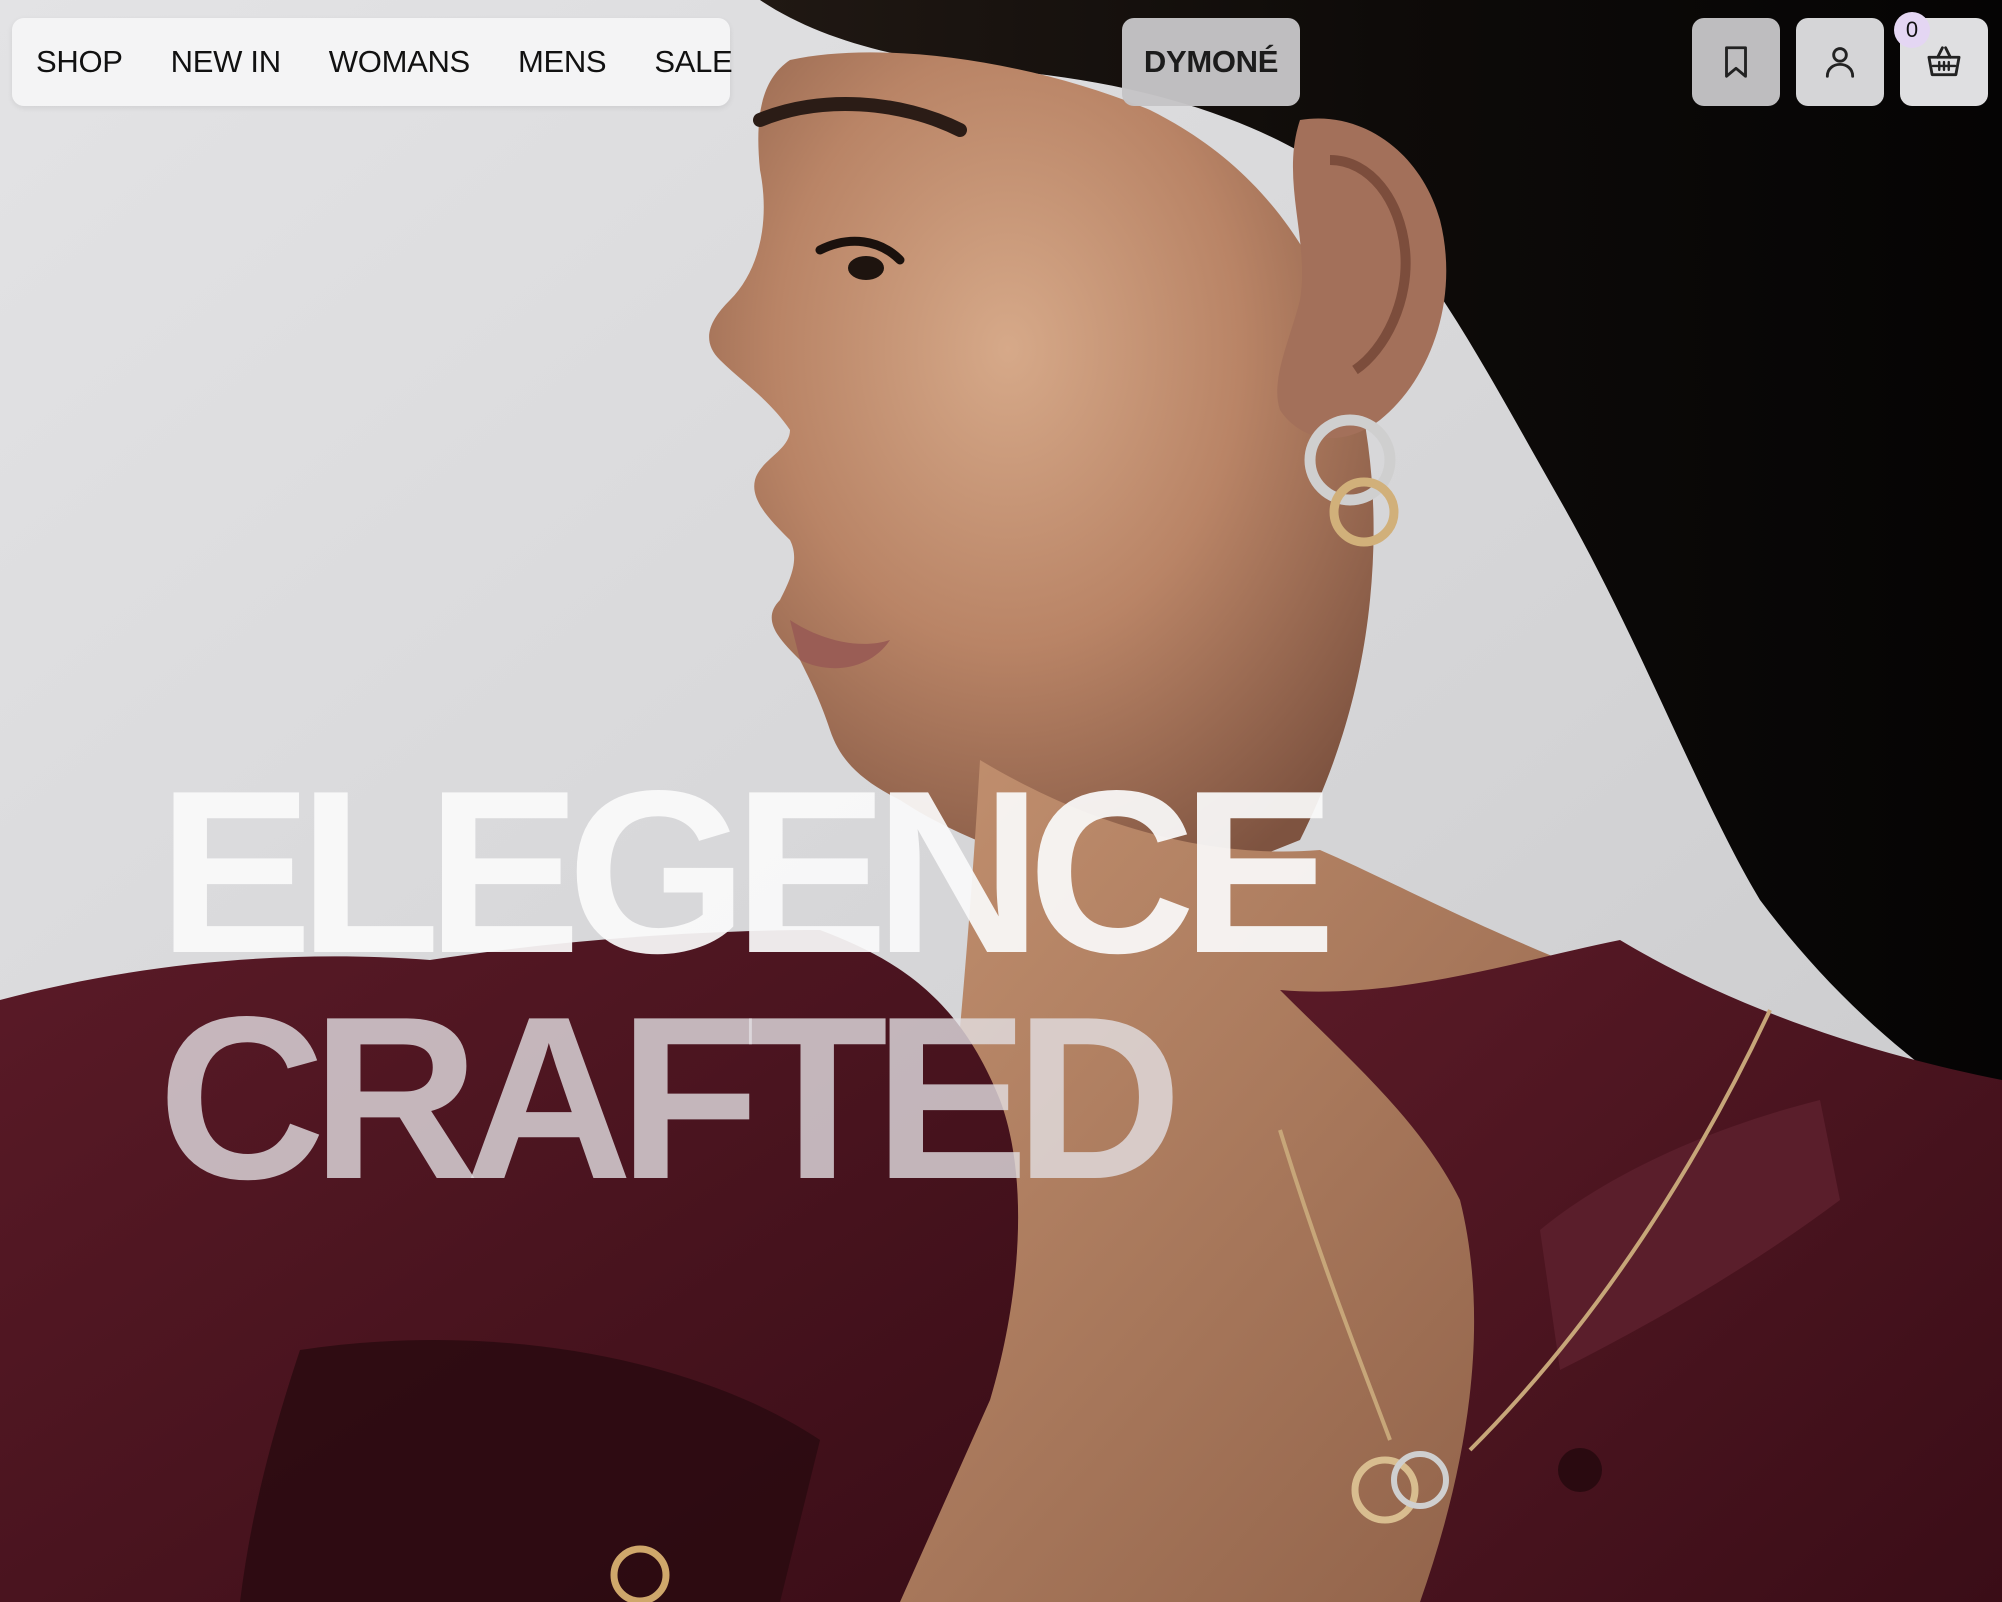 The height and width of the screenshot is (1602, 2002). I want to click on user-icon, so click(1840, 62).